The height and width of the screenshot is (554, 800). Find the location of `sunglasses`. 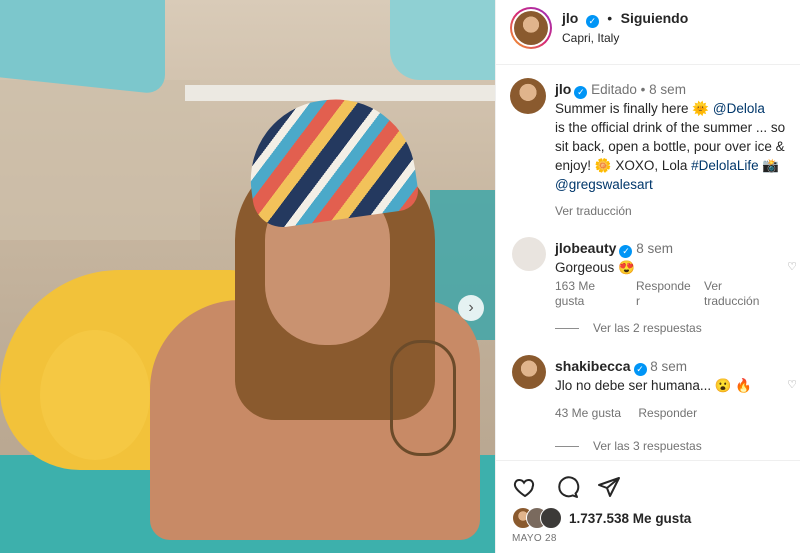

sunglasses is located at coordinates (423, 398).